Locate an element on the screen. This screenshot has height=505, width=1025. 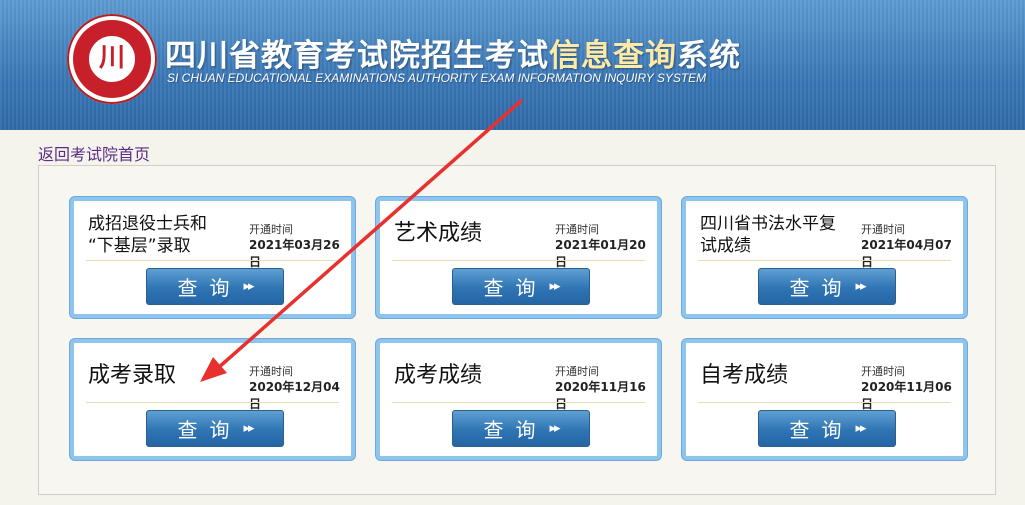
card-adult-exam-scores: 成考成绩 开通时间 2020年11月16日 查询 ▸▸ is located at coordinates (518, 399).